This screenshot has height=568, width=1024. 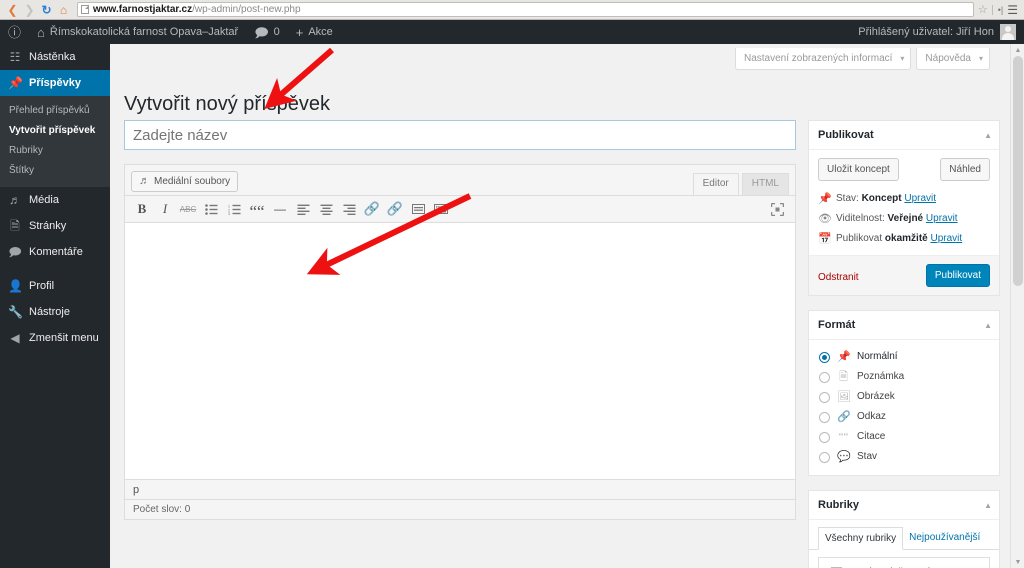 I want to click on sidebar-item-tags: Štítky, so click(x=55, y=171).